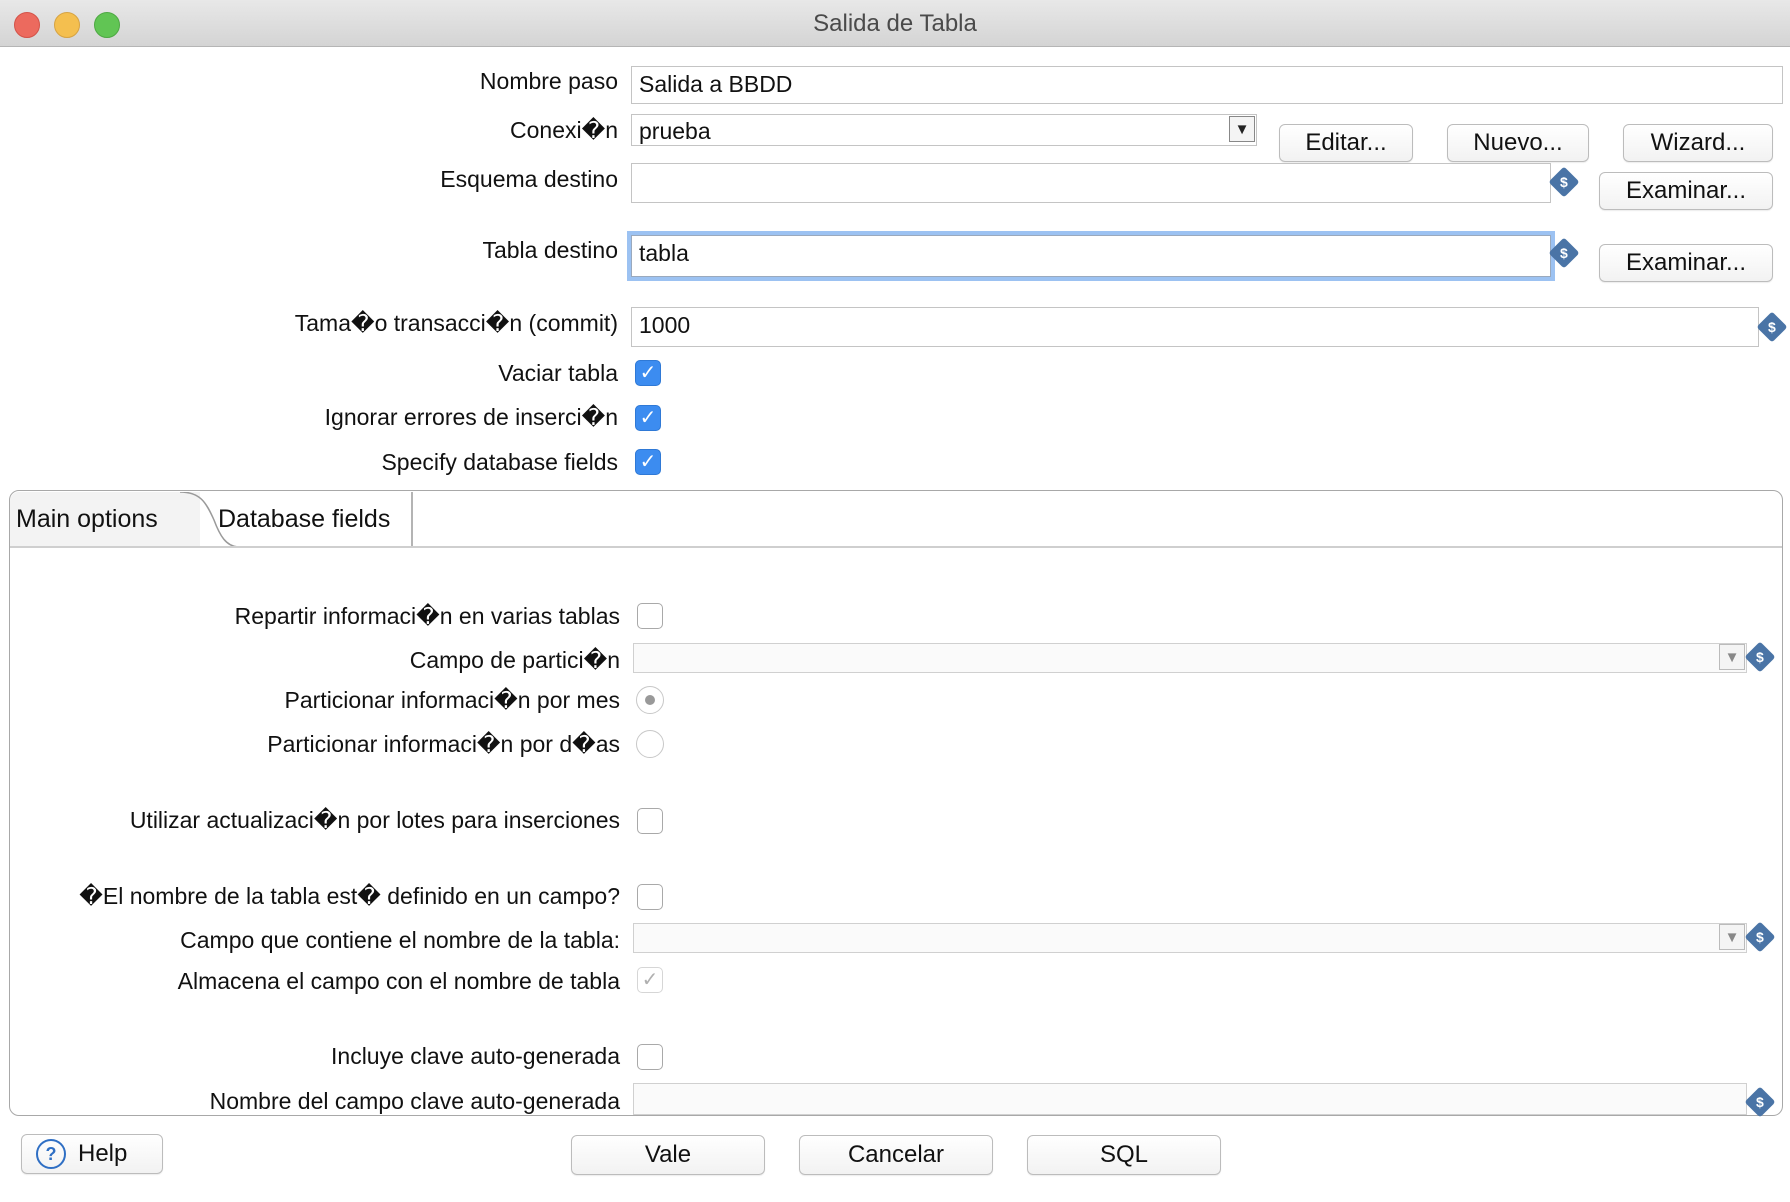  What do you see at coordinates (896, 1155) in the screenshot?
I see `cancel-button: Cancelar` at bounding box center [896, 1155].